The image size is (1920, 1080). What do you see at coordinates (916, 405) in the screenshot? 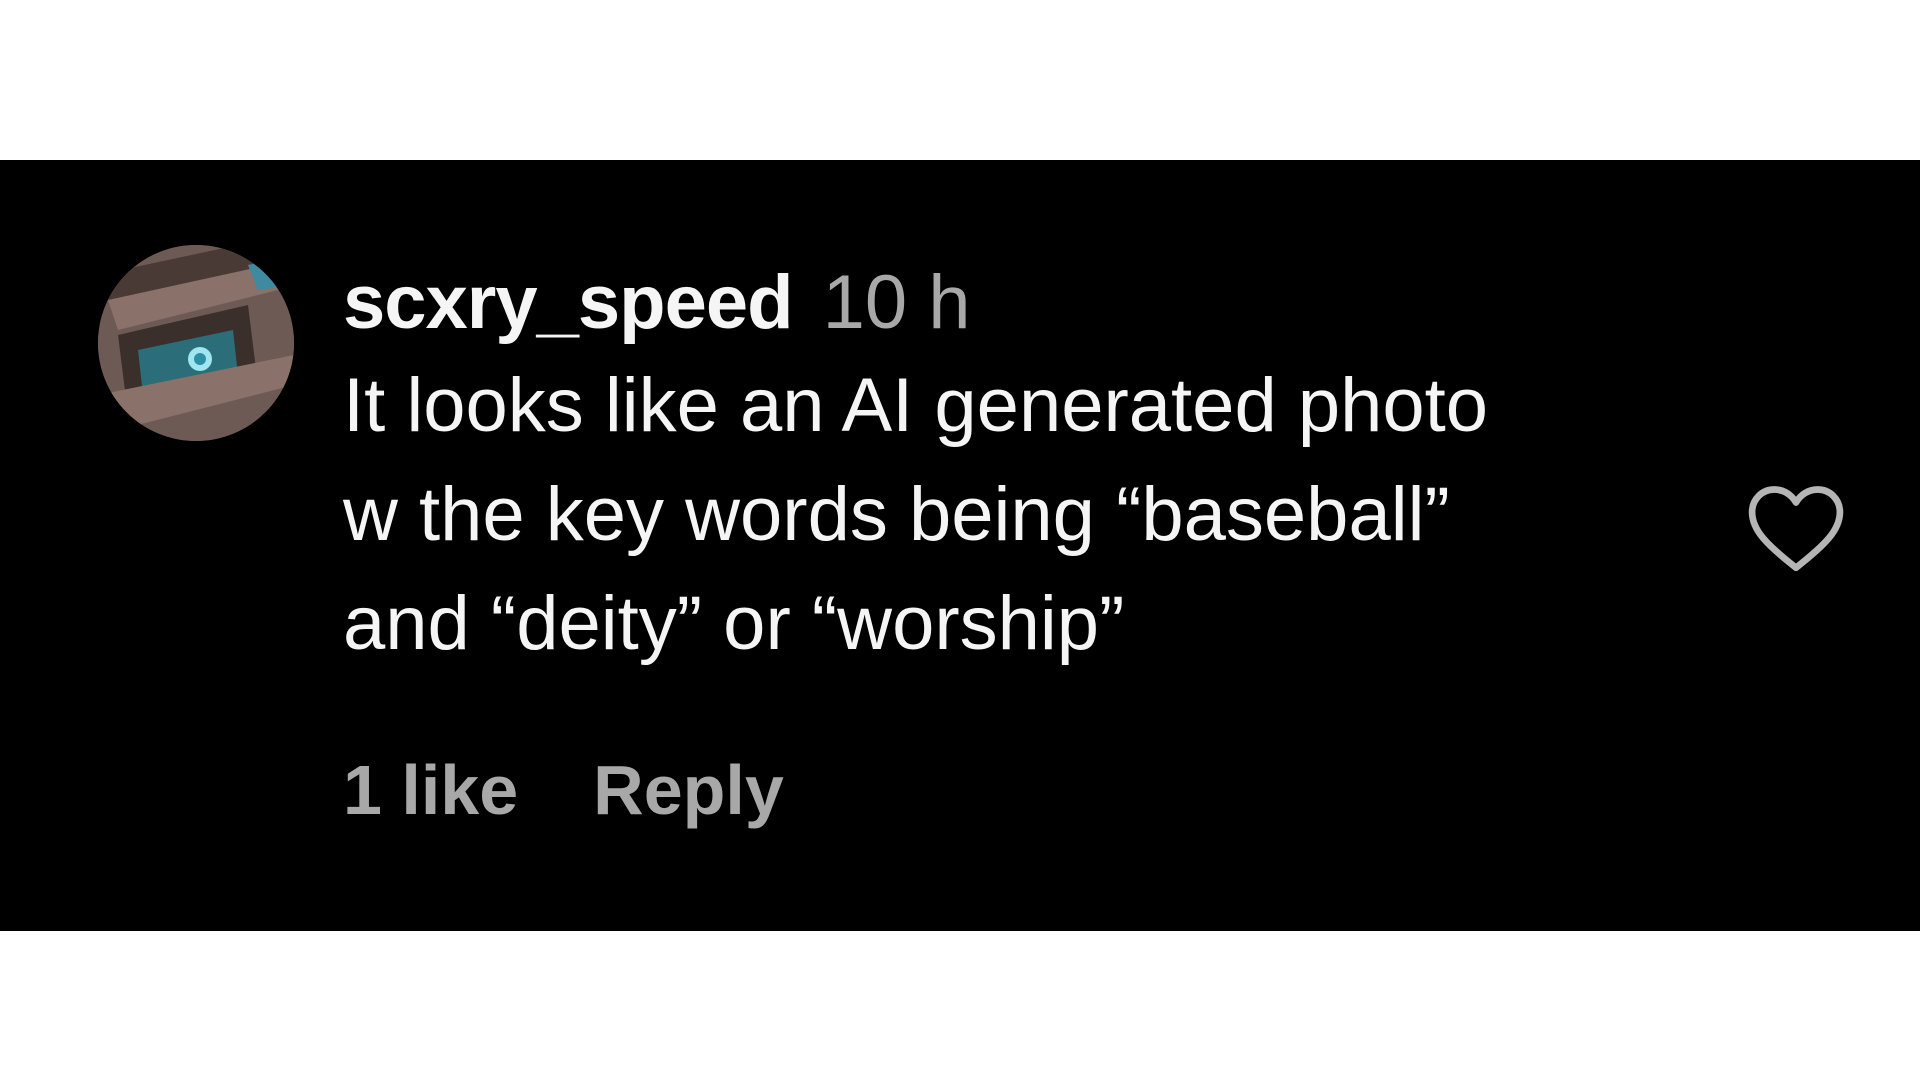
I see `comment-text-line: It looks like an AI generated photo` at bounding box center [916, 405].